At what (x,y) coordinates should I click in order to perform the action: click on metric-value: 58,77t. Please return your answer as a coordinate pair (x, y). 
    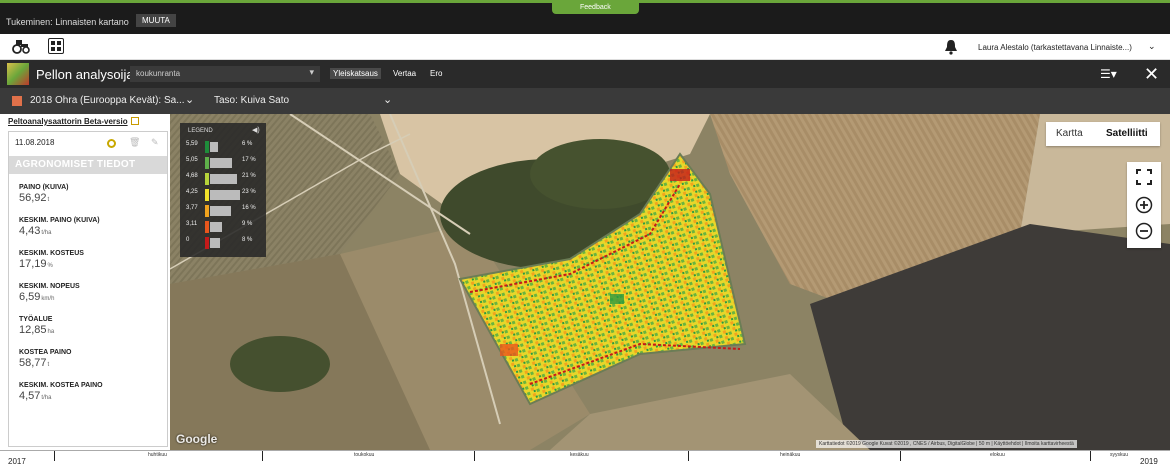
    Looking at the image, I should click on (45, 363).